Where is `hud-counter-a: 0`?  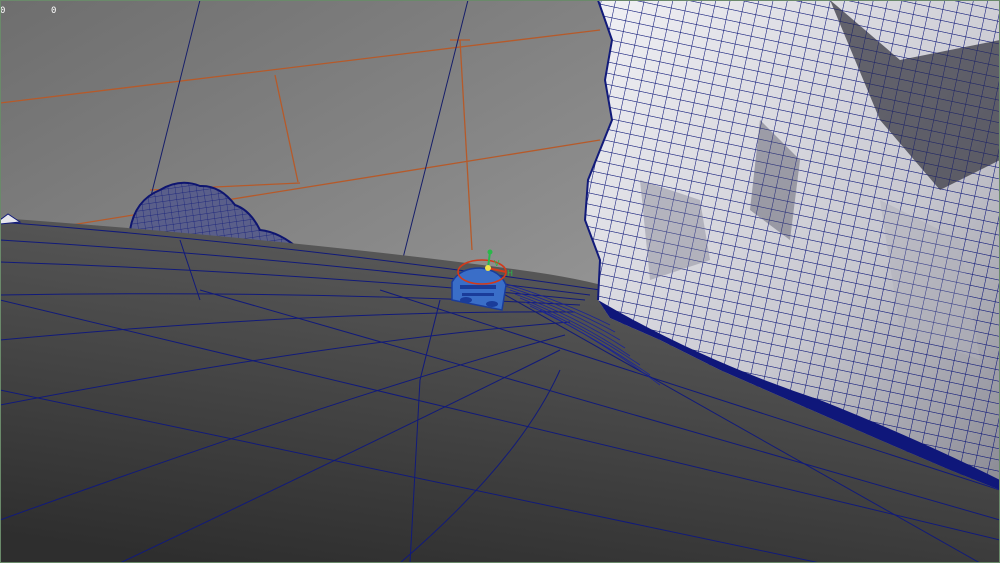
hud-counter-a: 0 is located at coordinates (3, 11).